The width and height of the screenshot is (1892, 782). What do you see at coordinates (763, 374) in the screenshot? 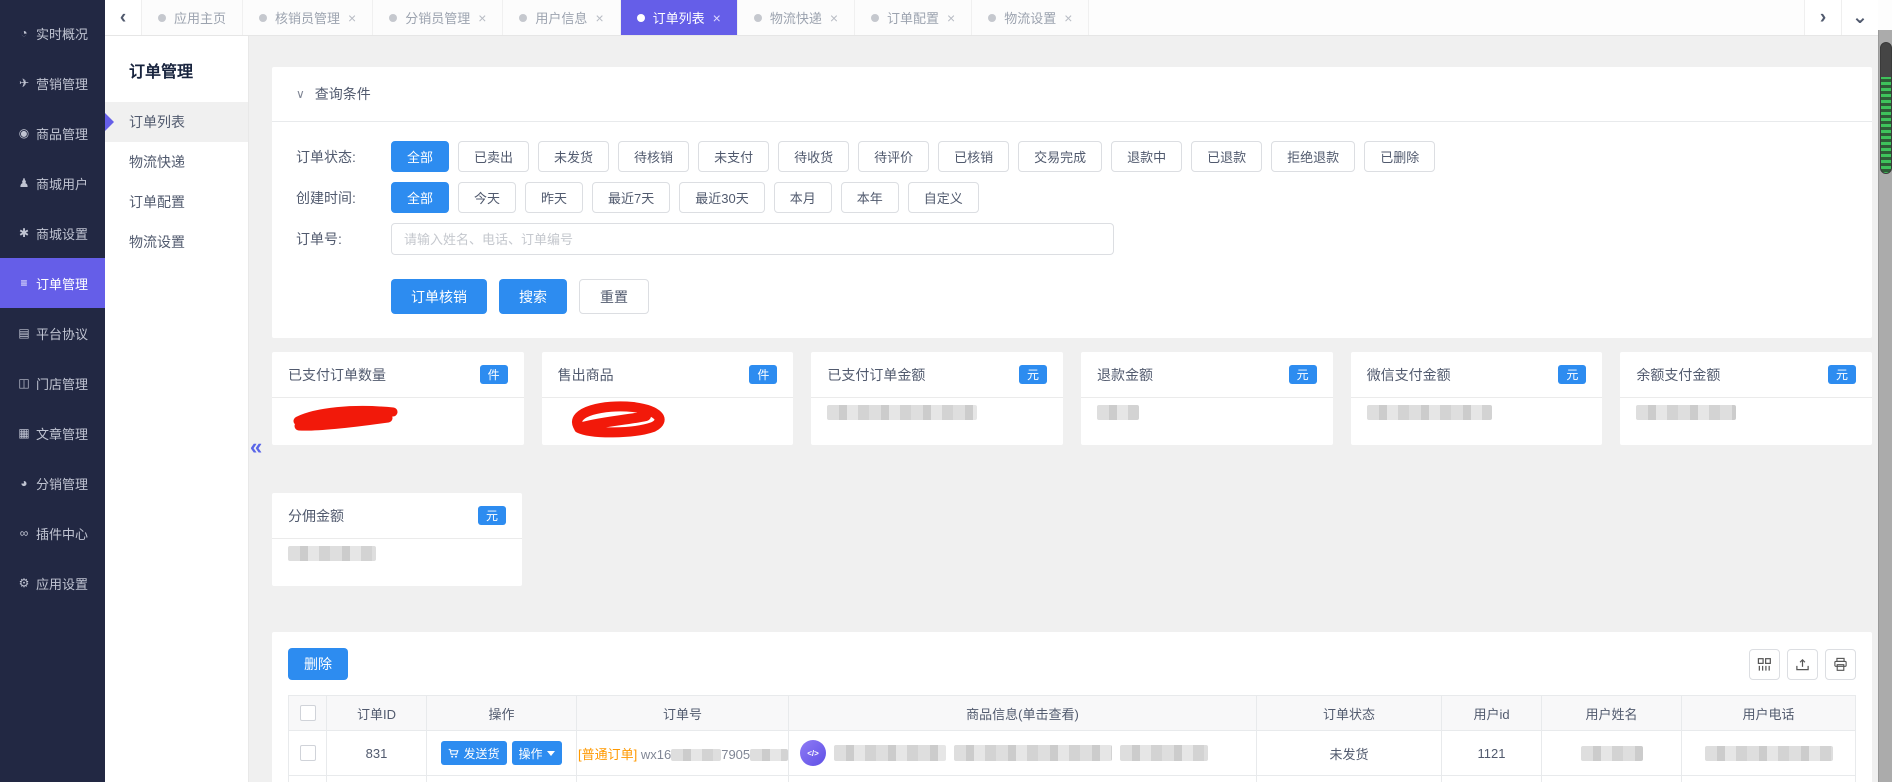
I see `unit-badge: 件` at bounding box center [763, 374].